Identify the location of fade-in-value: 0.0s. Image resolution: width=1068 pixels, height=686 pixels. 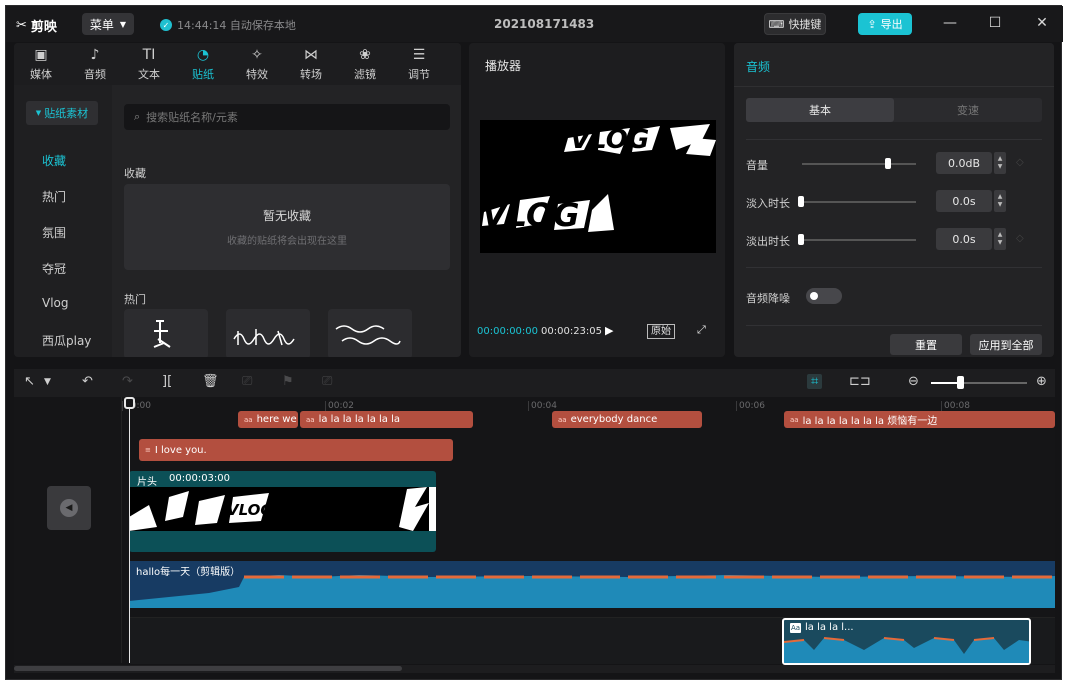
(964, 201).